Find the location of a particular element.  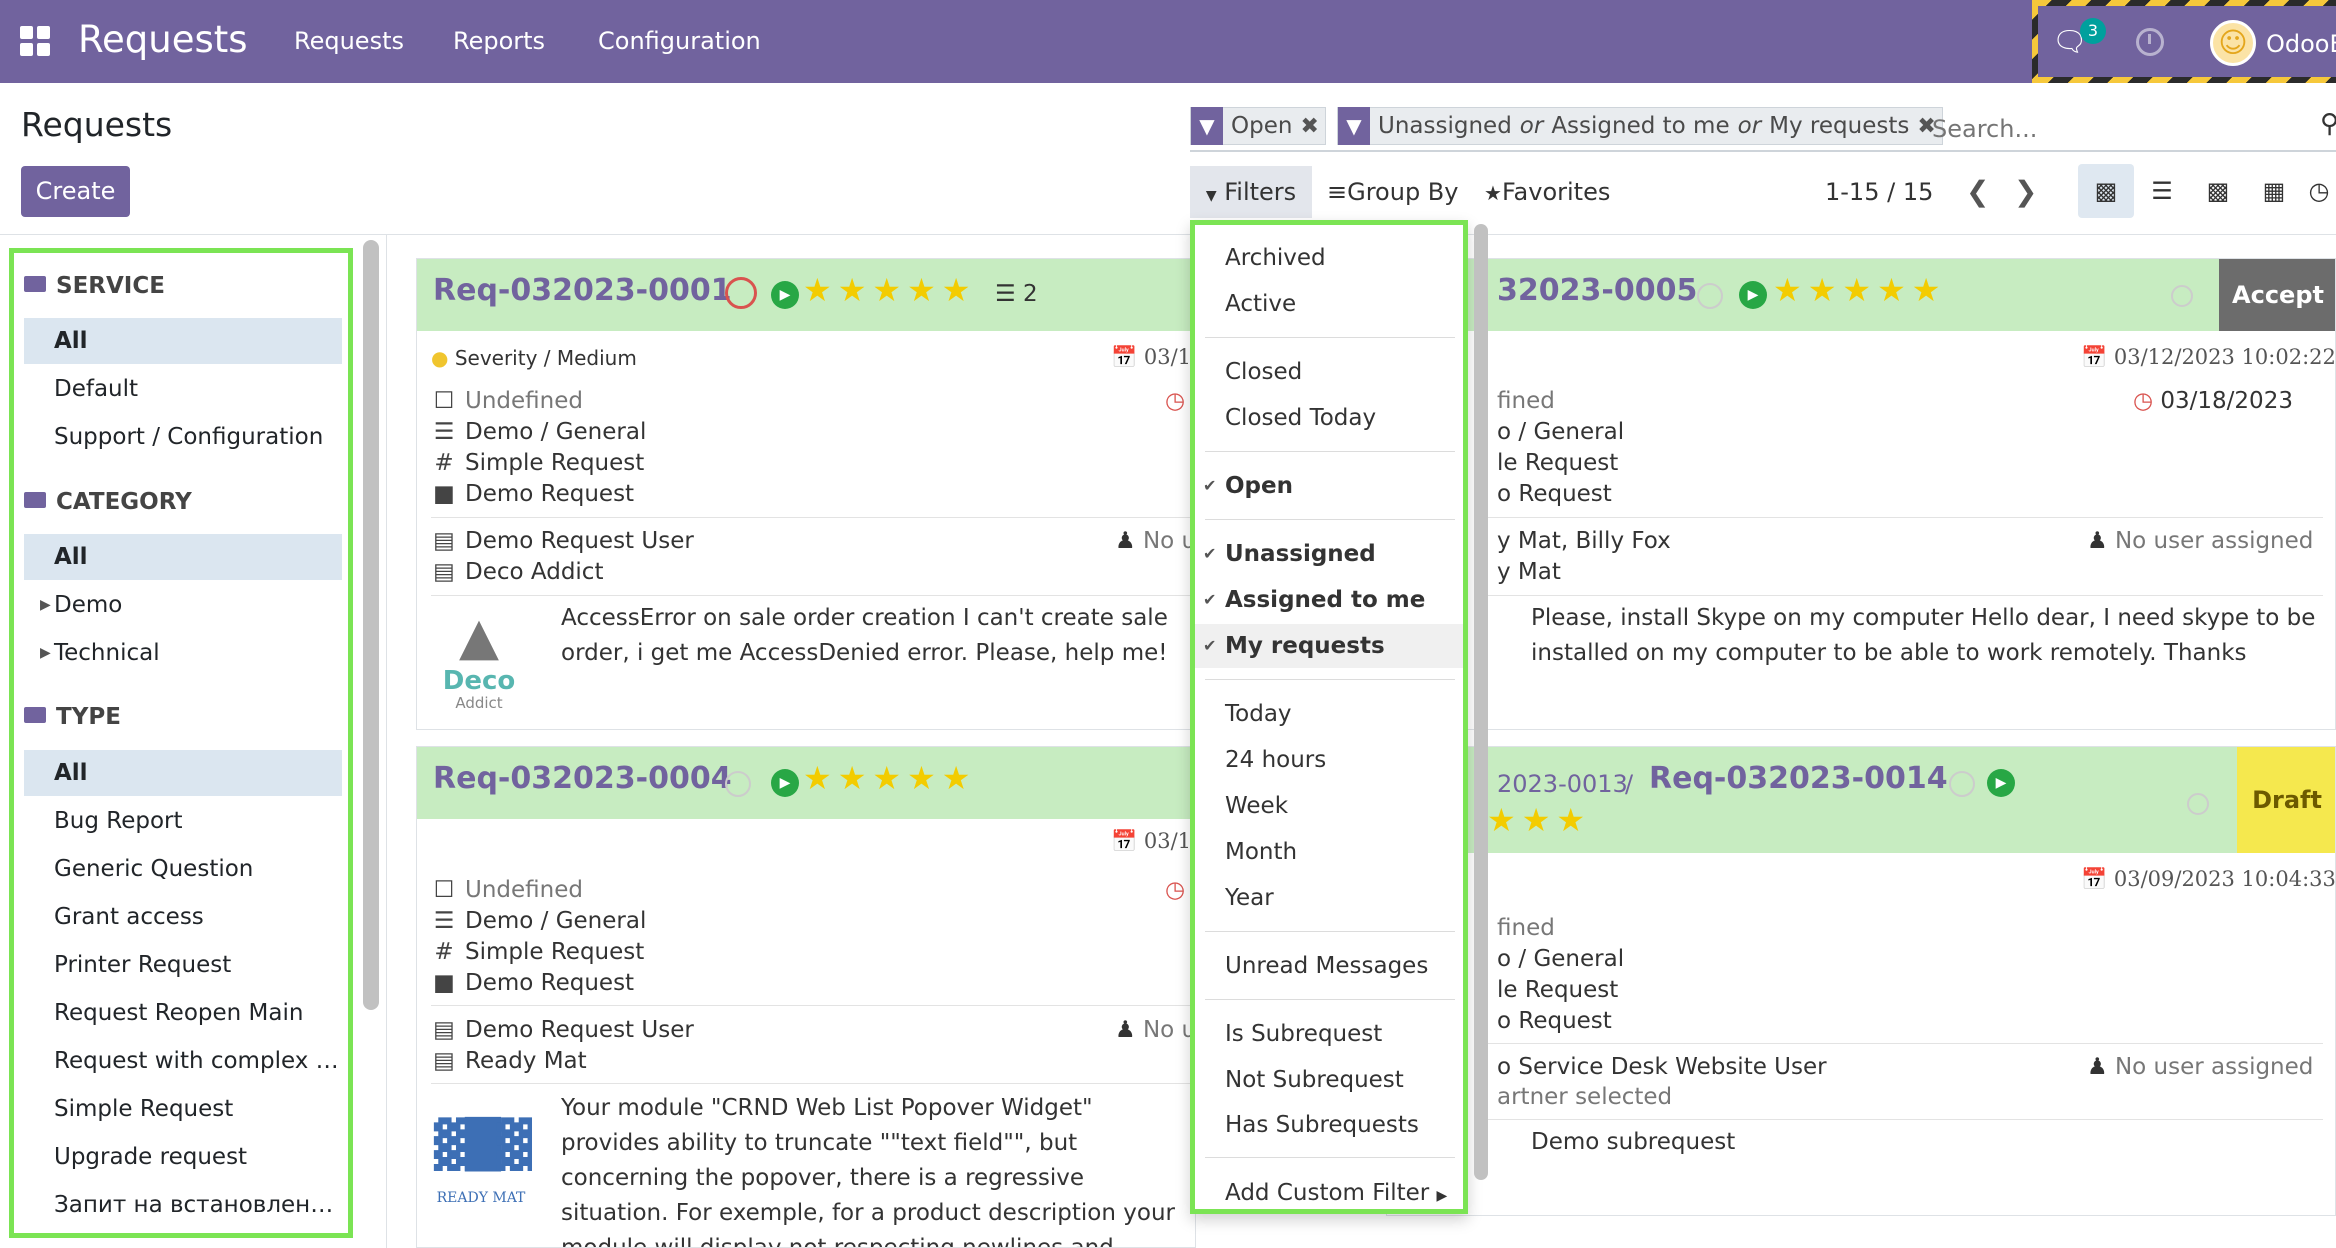

sidebar-scrollbar is located at coordinates (371, 625).